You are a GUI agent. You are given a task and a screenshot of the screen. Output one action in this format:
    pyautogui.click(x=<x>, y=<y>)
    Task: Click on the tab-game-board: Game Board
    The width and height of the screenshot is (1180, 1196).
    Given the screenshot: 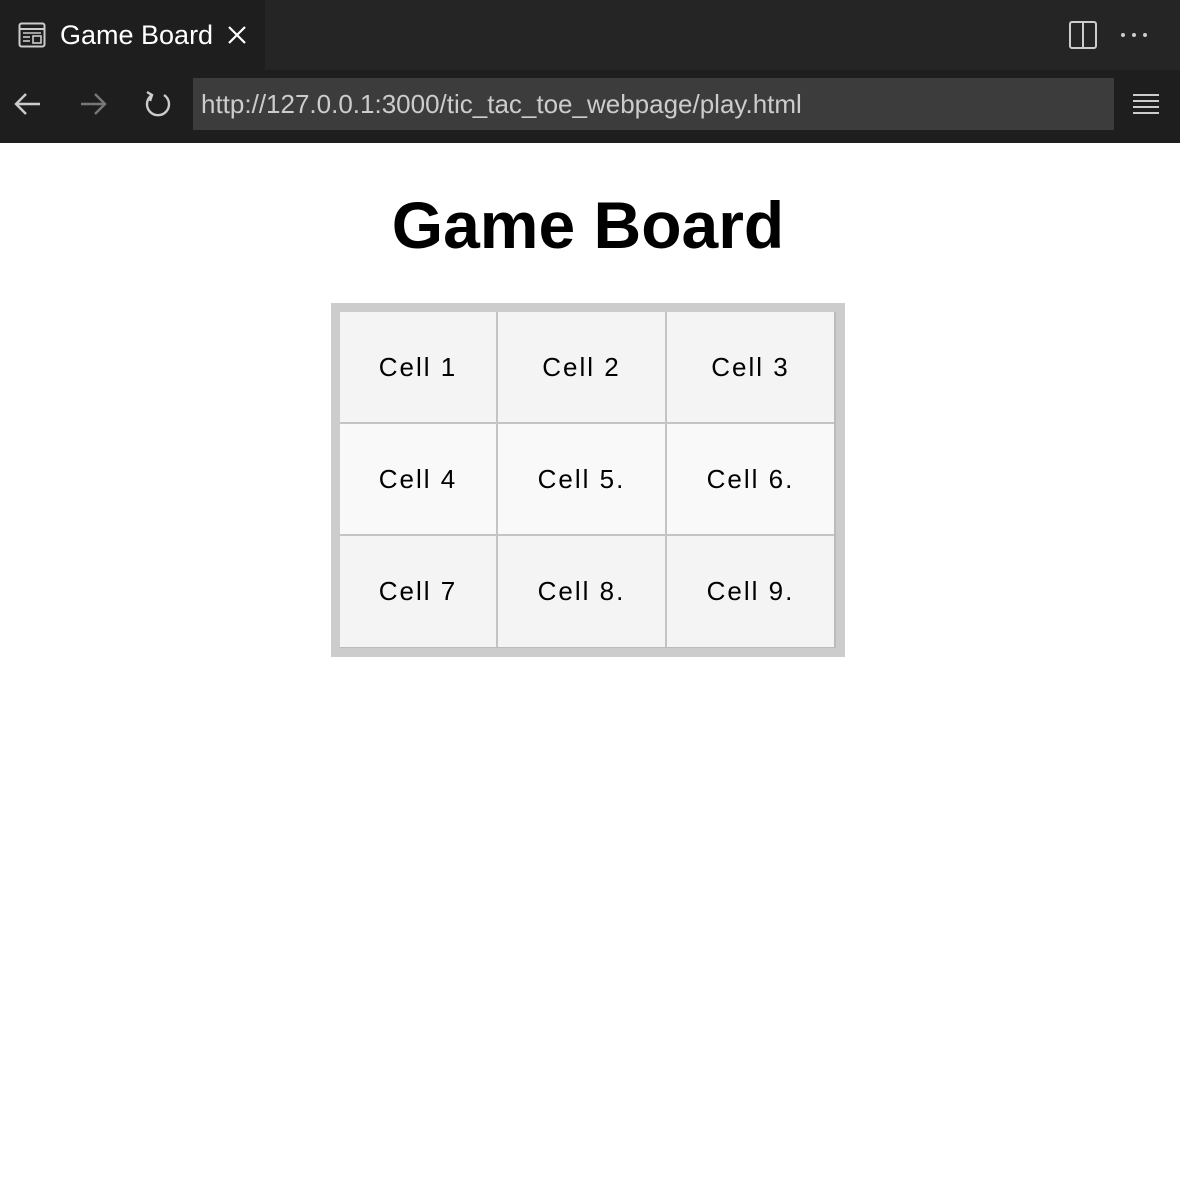 What is the action you would take?
    pyautogui.click(x=132, y=35)
    